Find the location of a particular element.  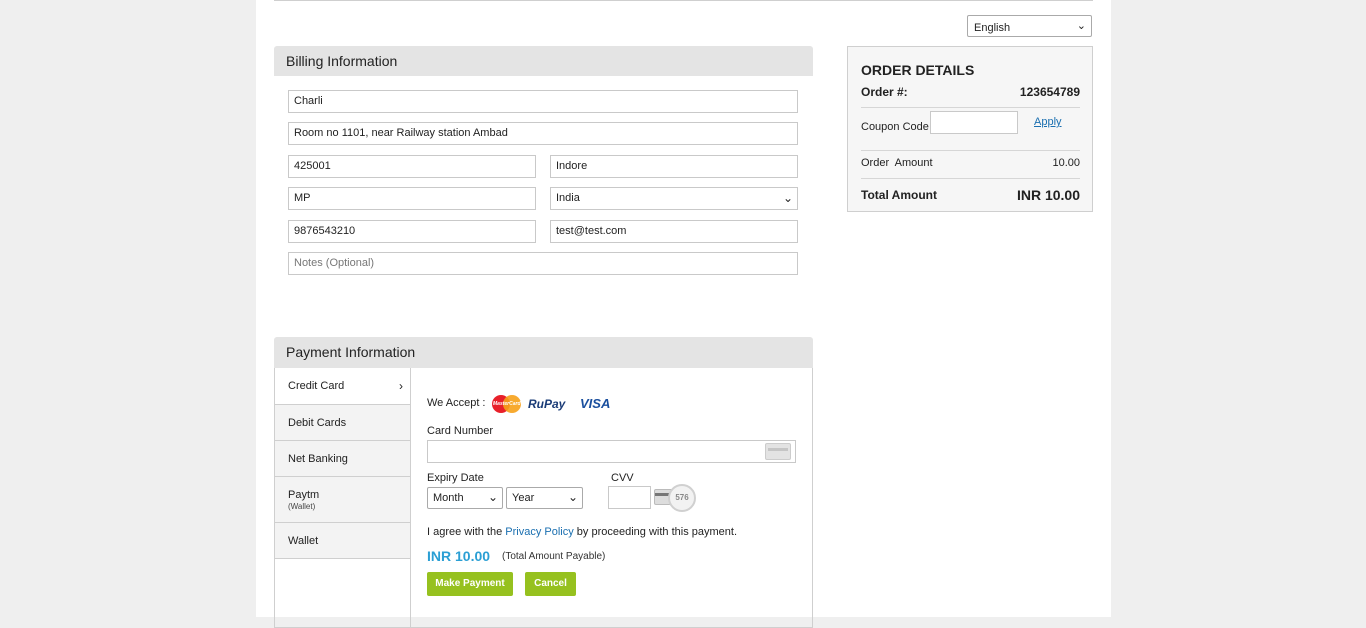

visa-icon: VISA is located at coordinates (595, 403).